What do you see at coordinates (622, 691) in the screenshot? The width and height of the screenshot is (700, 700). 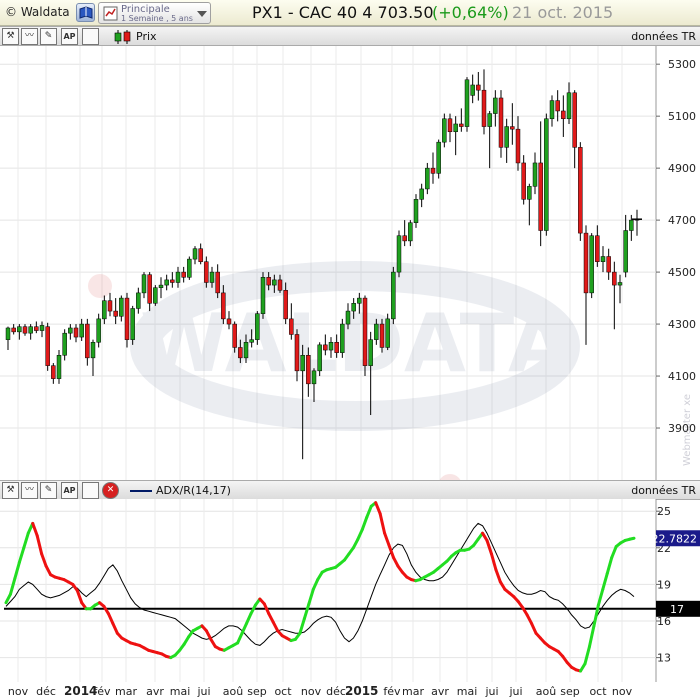 I see `x-tick-label: nov` at bounding box center [622, 691].